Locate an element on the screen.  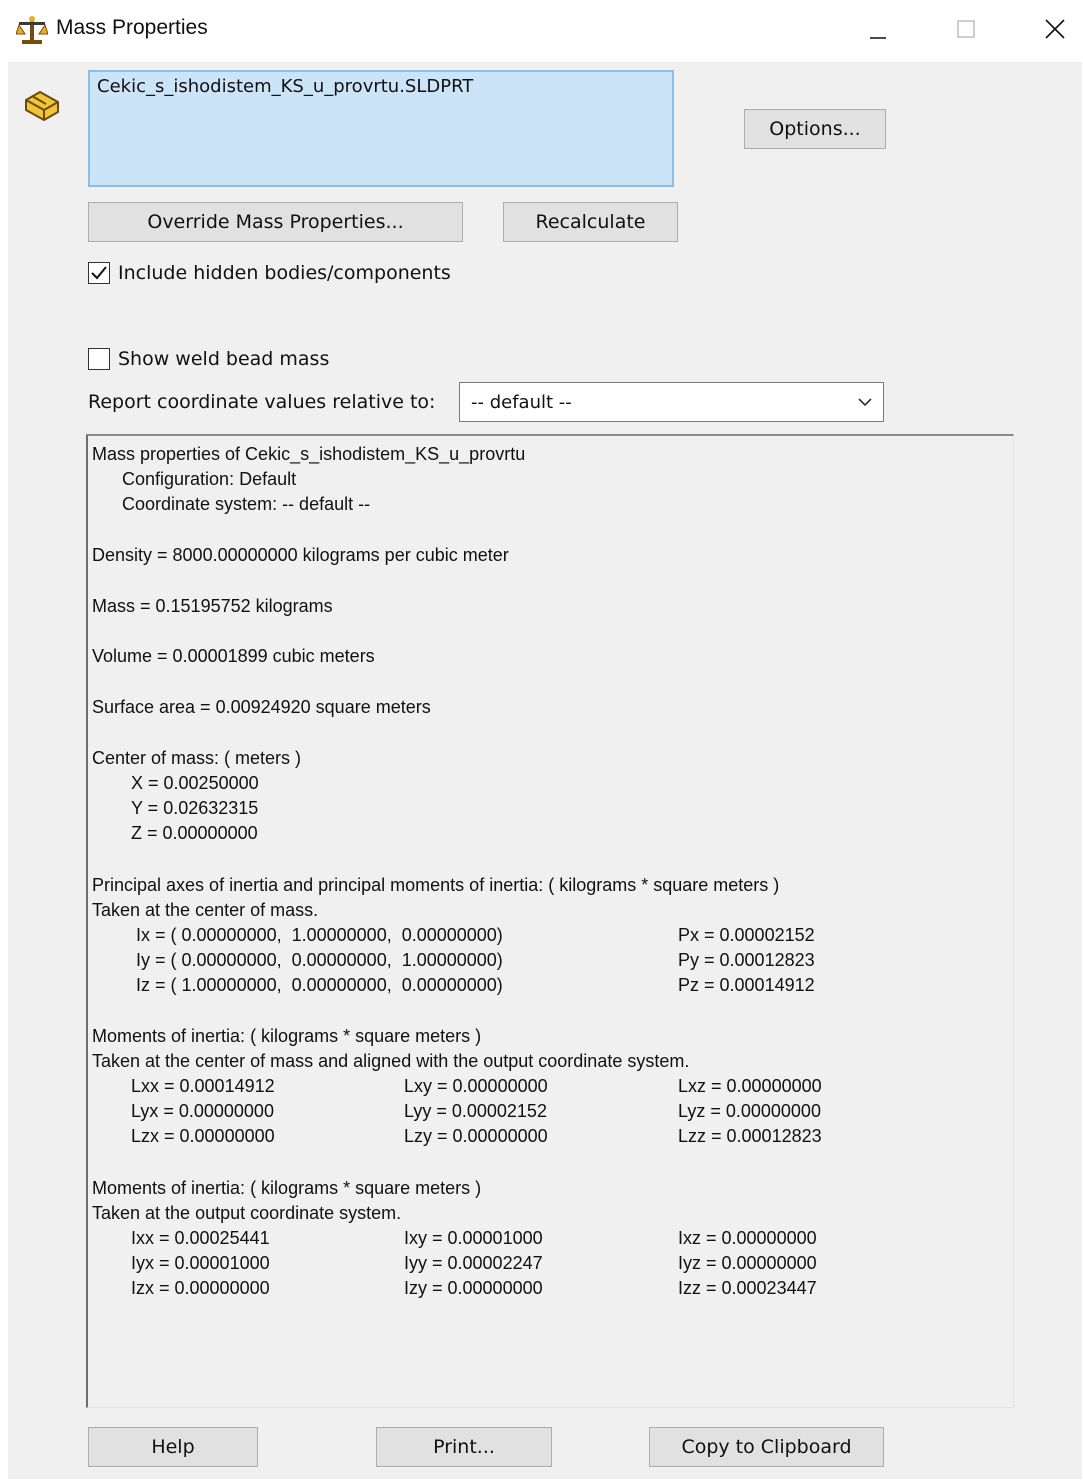
report-coordinate-system: Coordinate system: -- default -- is located at coordinates (246, 504).